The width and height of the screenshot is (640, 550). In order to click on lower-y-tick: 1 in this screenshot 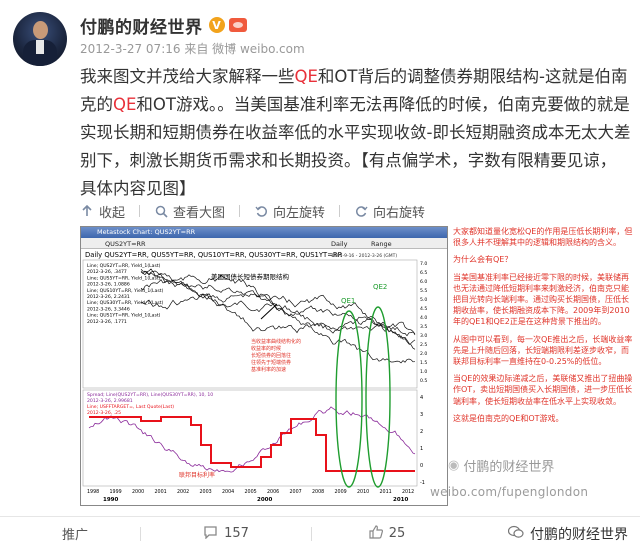, I will do `click(421, 449)`.